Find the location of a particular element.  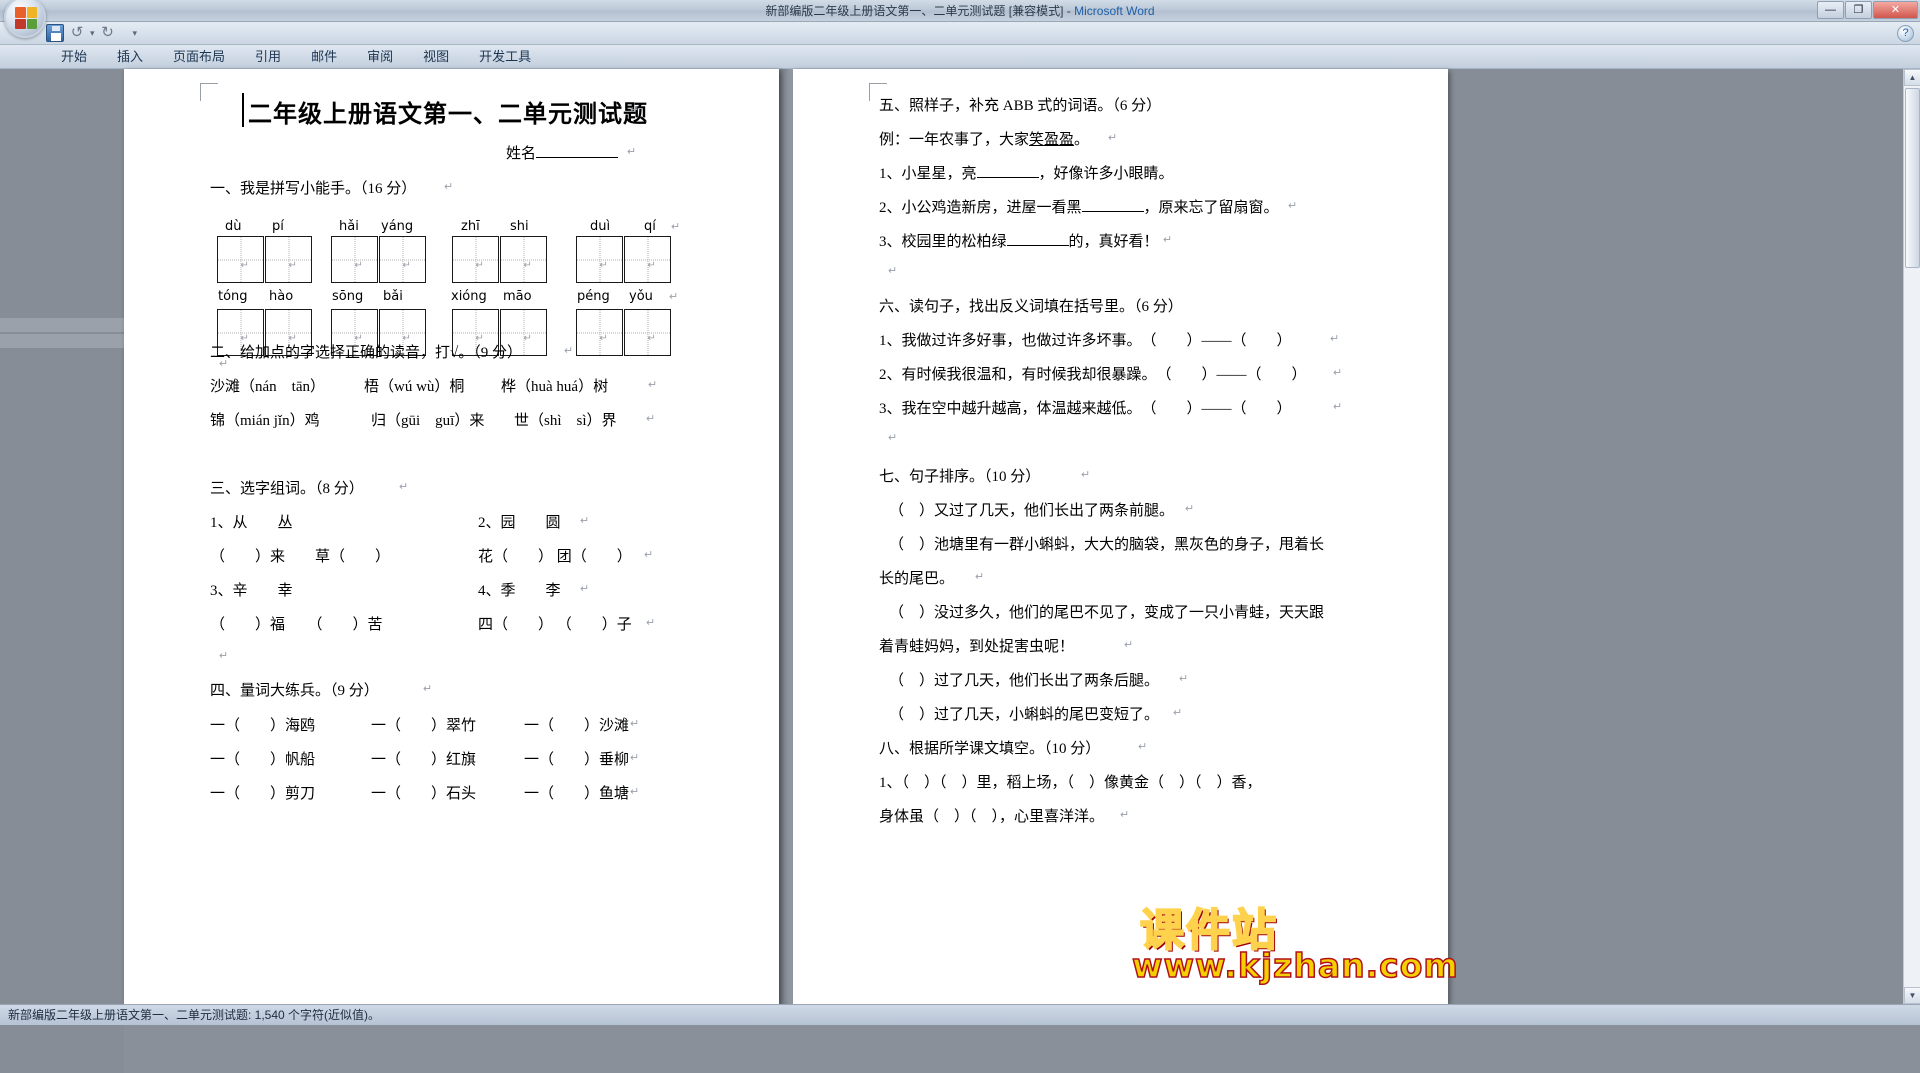

scrollbar-thumb is located at coordinates (1912, 178).